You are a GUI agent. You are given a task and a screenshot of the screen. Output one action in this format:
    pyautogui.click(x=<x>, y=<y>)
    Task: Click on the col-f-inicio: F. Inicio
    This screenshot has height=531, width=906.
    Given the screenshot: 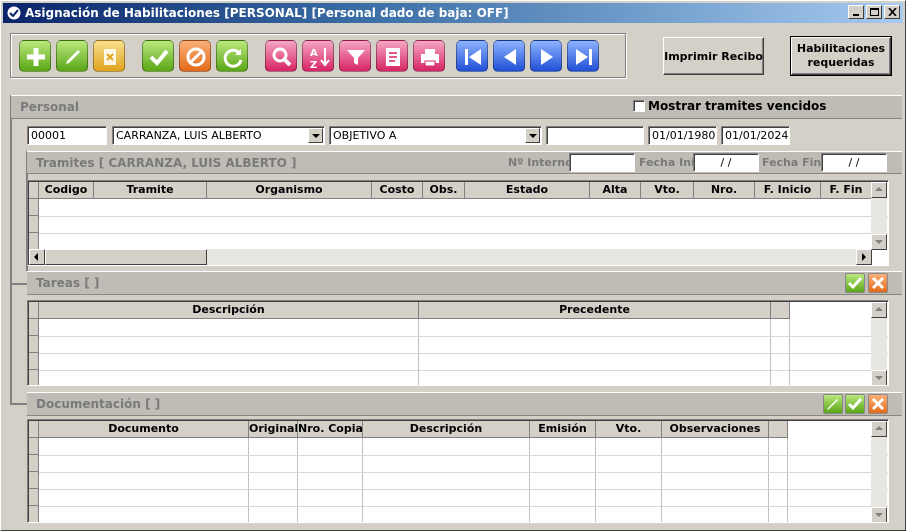 What is the action you would take?
    pyautogui.click(x=788, y=190)
    